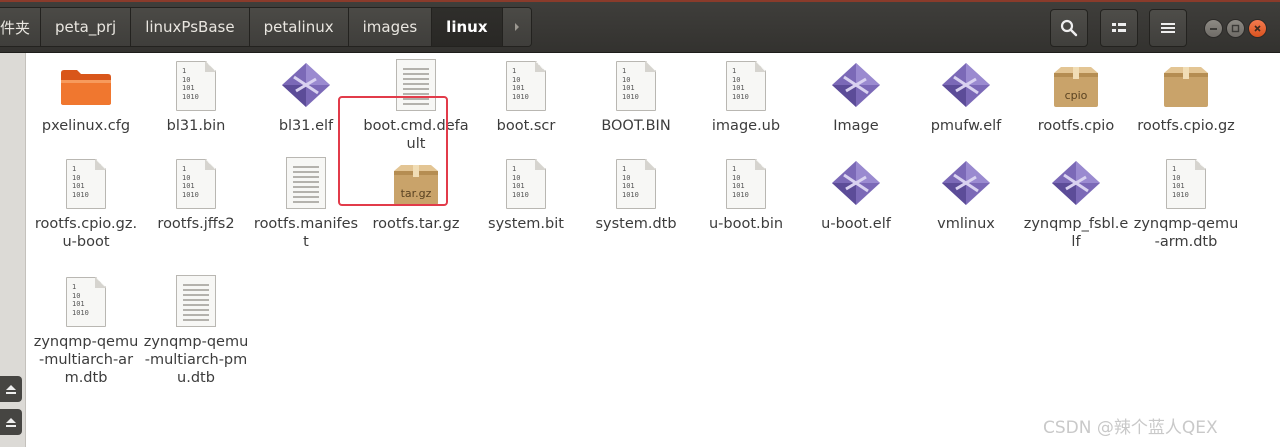 This screenshot has width=1280, height=447. I want to click on file-item: pmufw.elf, so click(966, 95).